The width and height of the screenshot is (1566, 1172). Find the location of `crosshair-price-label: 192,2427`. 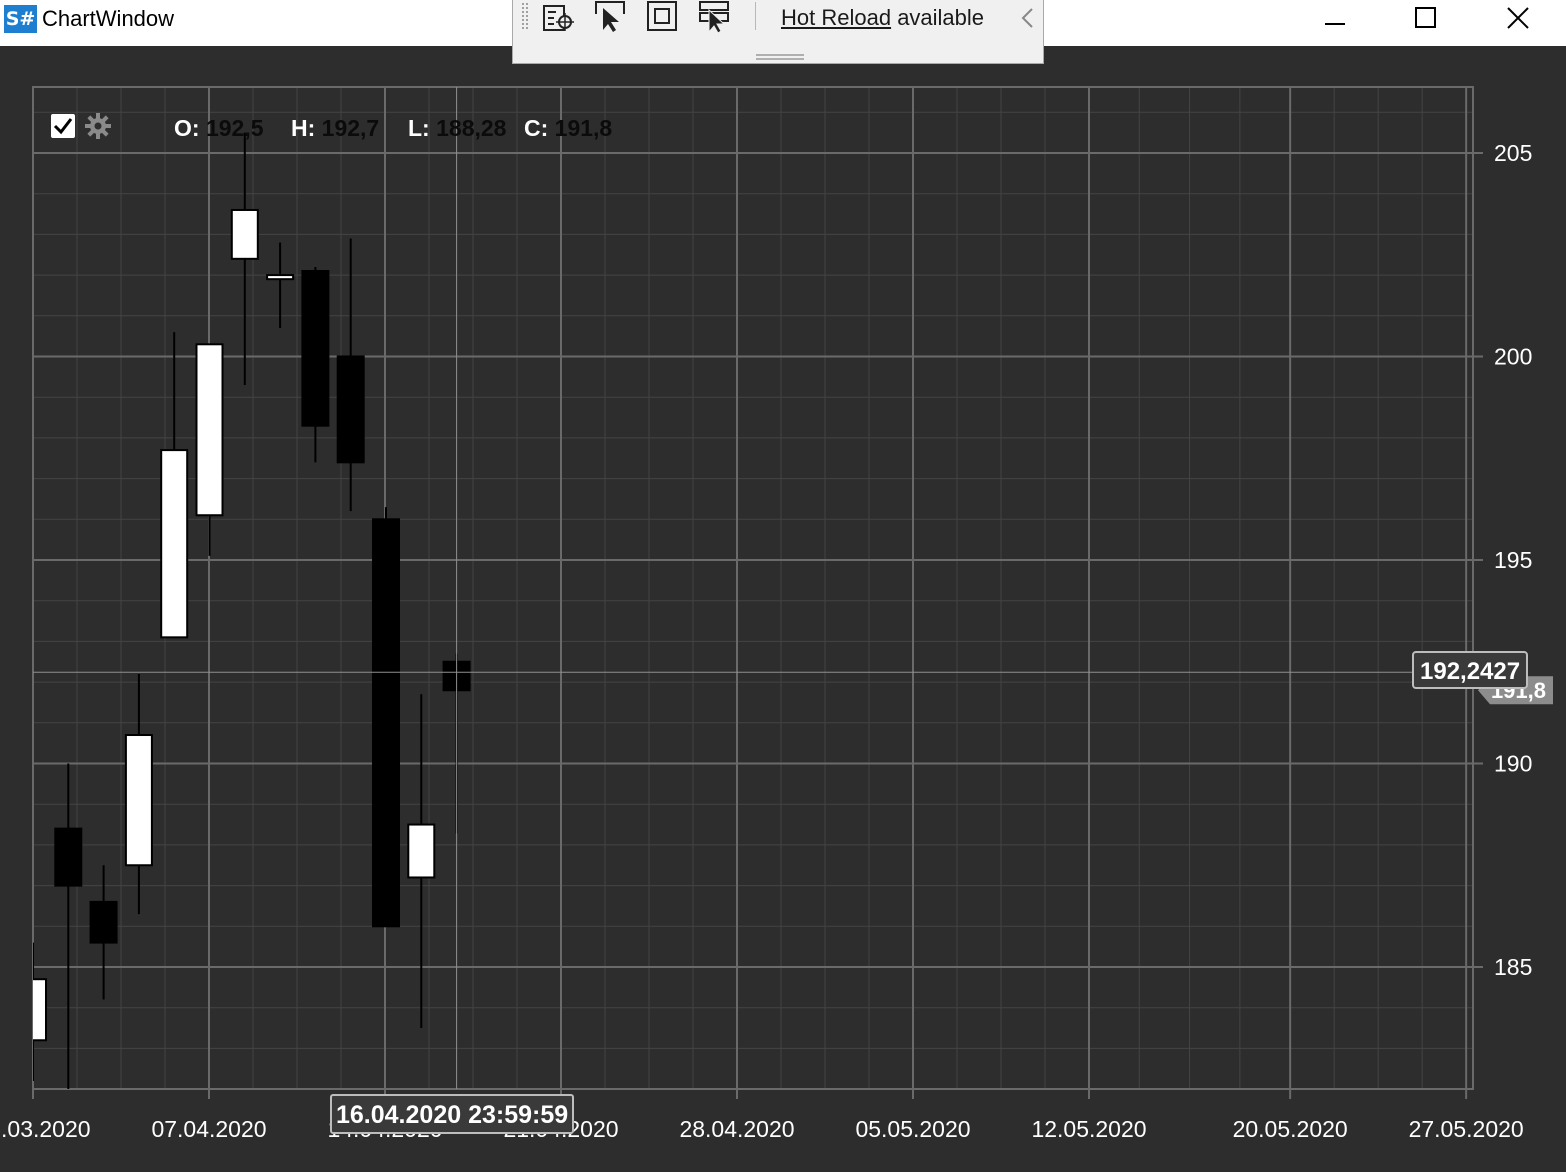

crosshair-price-label: 192,2427 is located at coordinates (1470, 670).